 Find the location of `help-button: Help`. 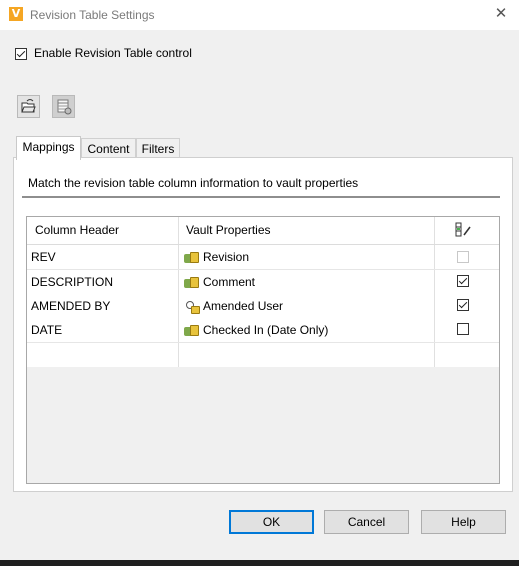

help-button: Help is located at coordinates (463, 522).